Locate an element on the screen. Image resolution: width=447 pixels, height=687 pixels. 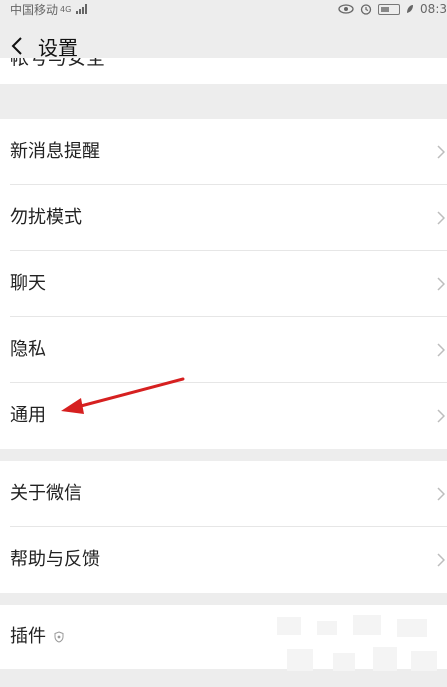
settings-item-help-feedback: 帮助与反馈 is located at coordinates (228, 560).